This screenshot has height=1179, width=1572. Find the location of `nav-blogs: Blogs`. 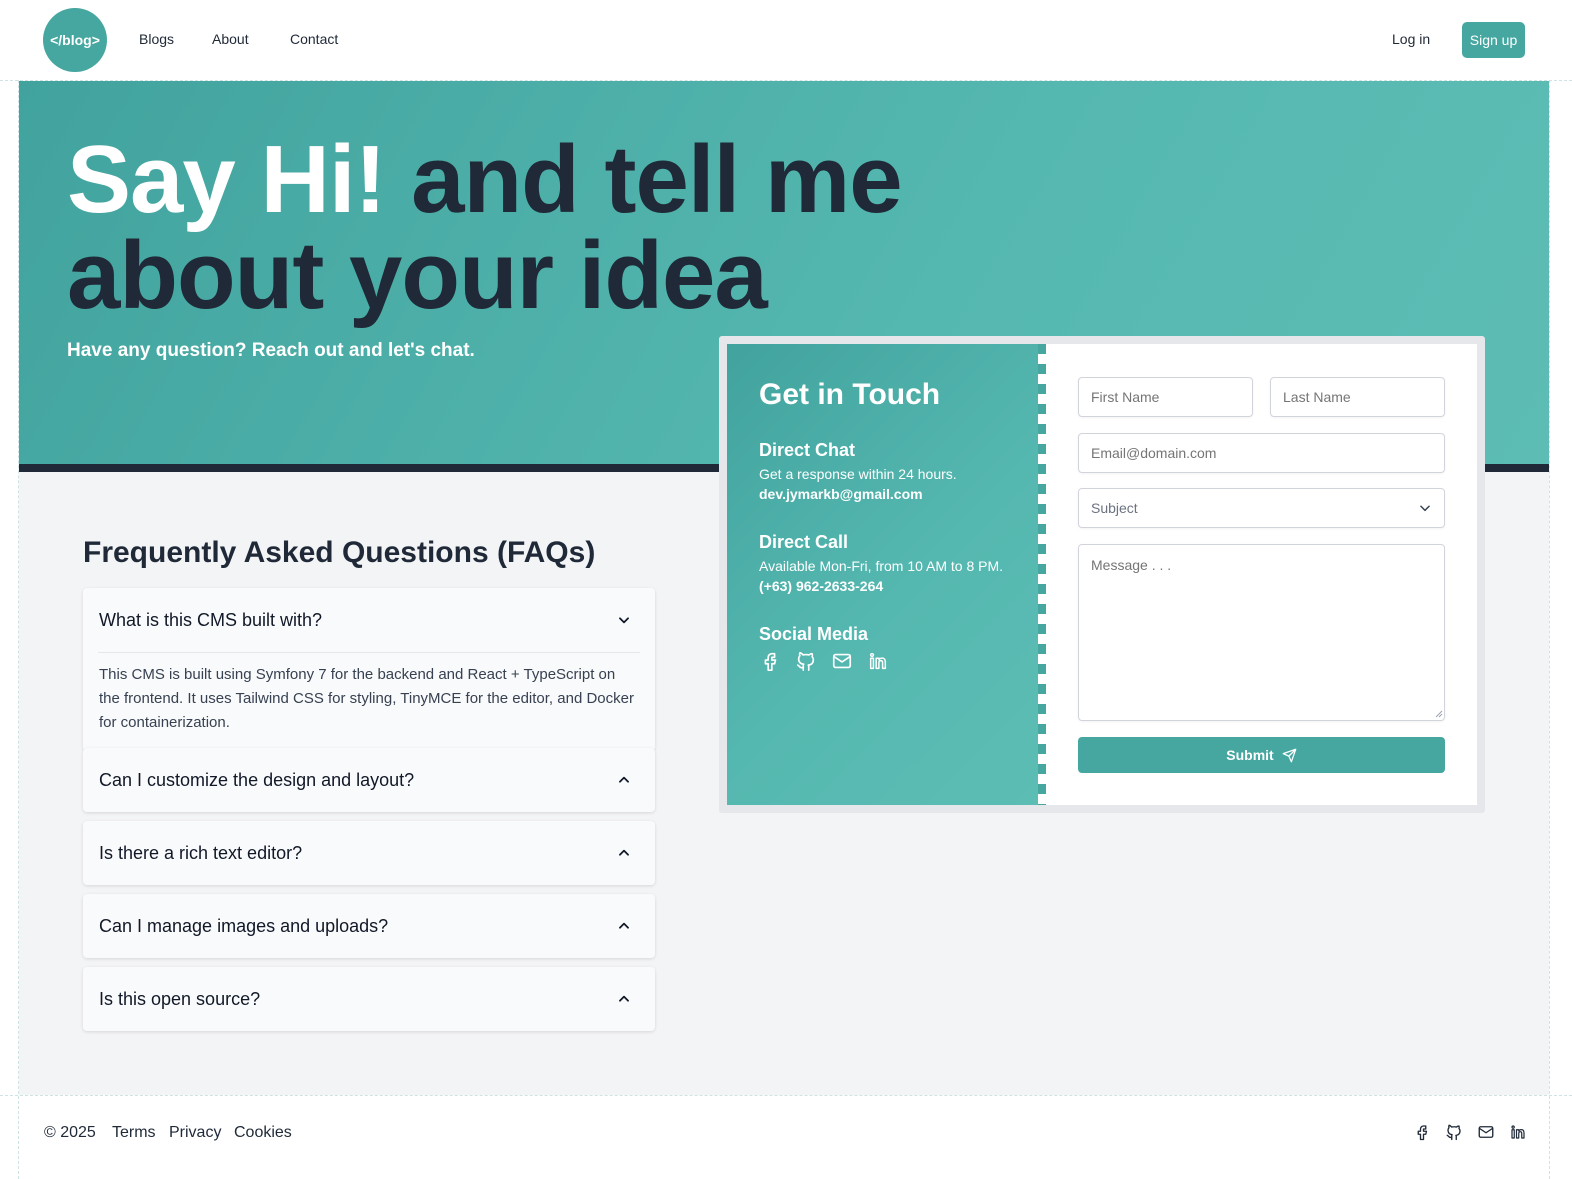

nav-blogs: Blogs is located at coordinates (156, 39).